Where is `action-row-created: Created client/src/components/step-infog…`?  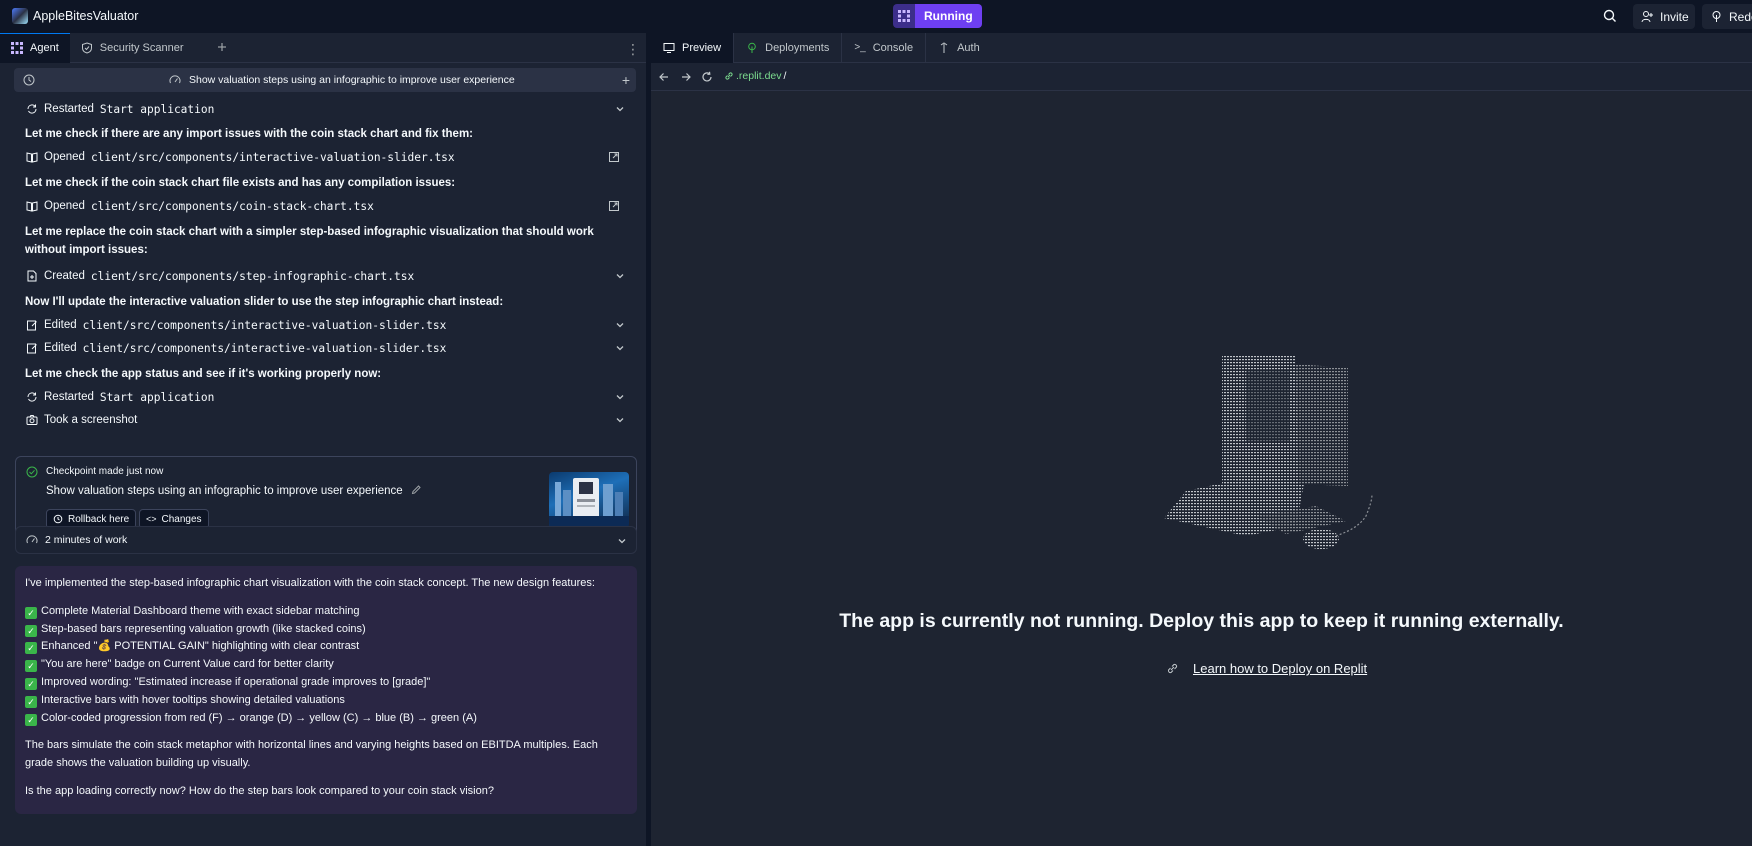 action-row-created: Created client/src/components/step-infog… is located at coordinates (326, 276).